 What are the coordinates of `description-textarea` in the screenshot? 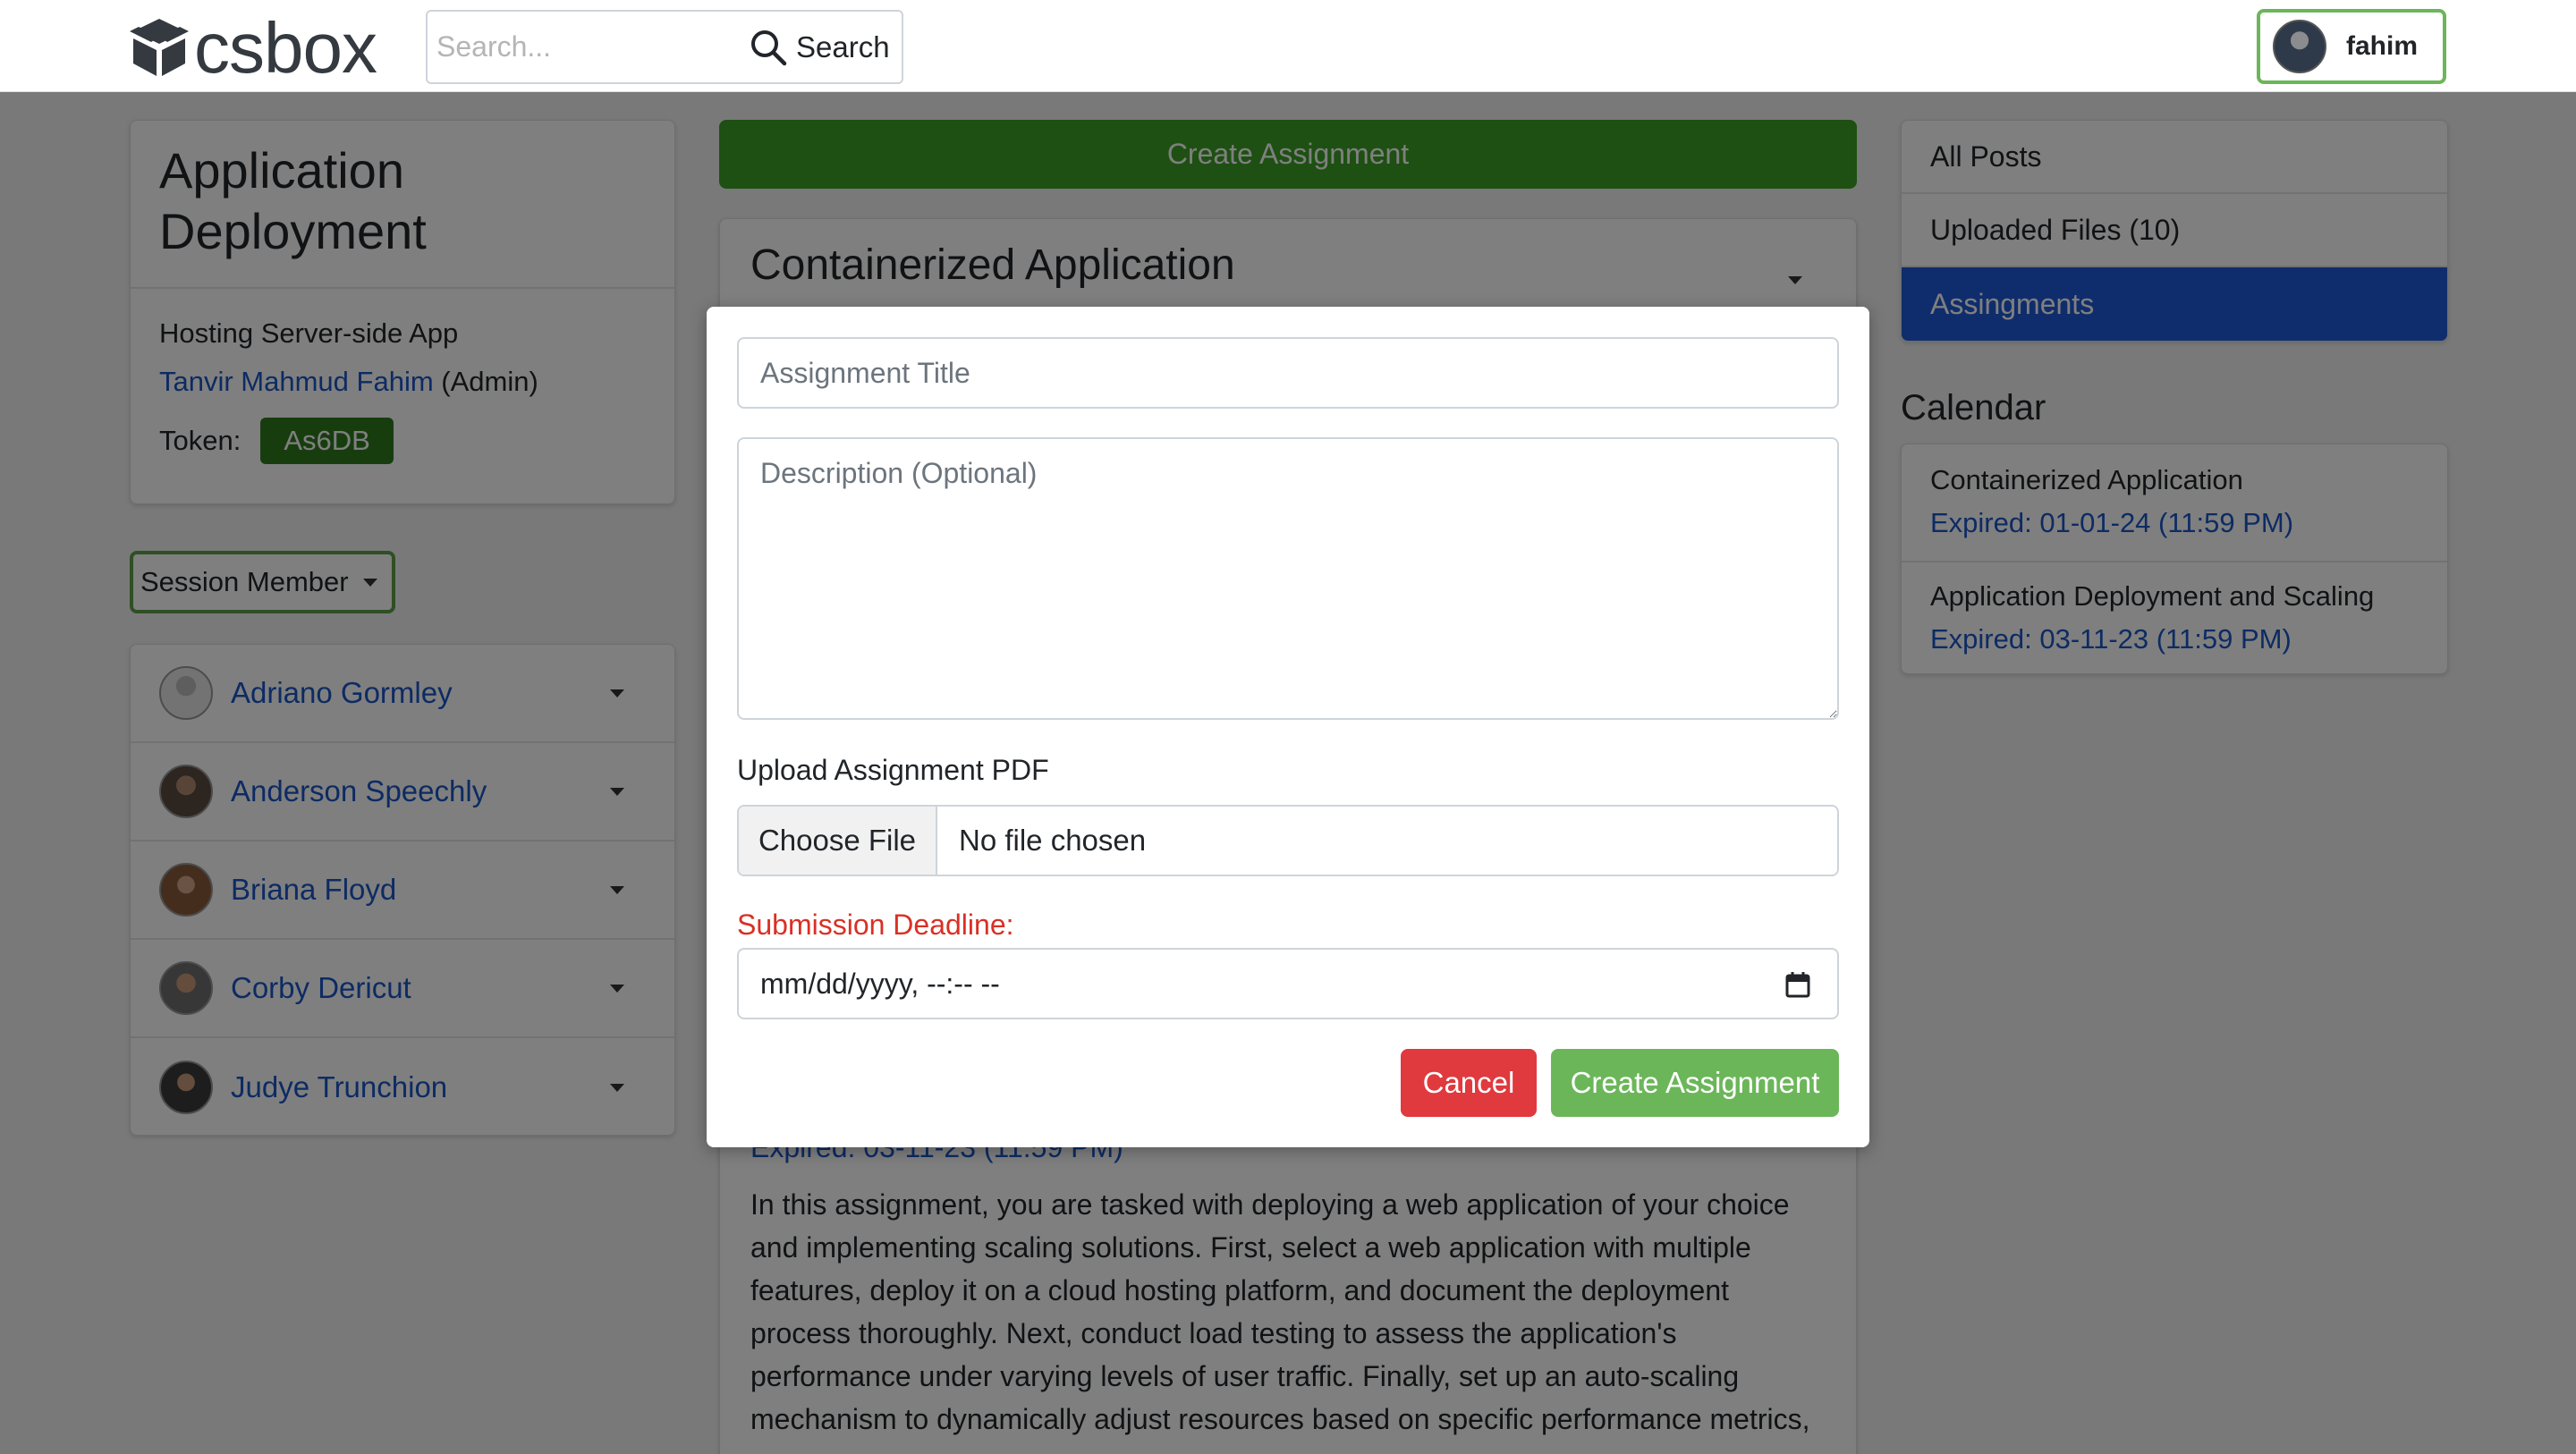 It's located at (1288, 578).